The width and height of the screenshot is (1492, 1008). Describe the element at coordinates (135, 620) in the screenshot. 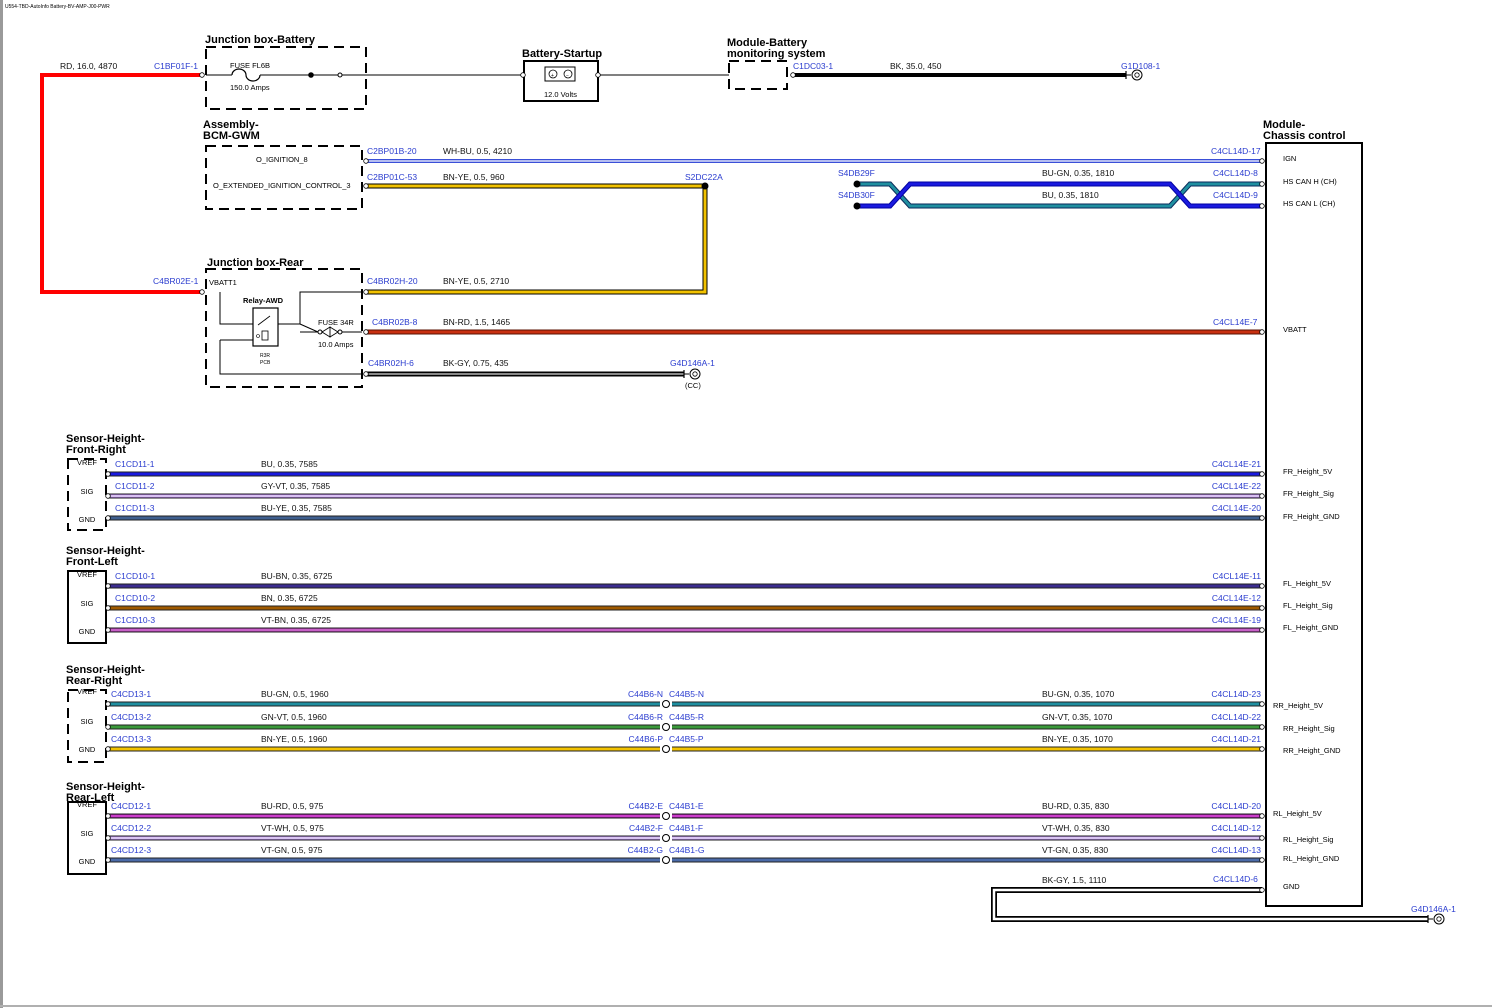

I see `conn-sensor: C1CD10-3` at that location.